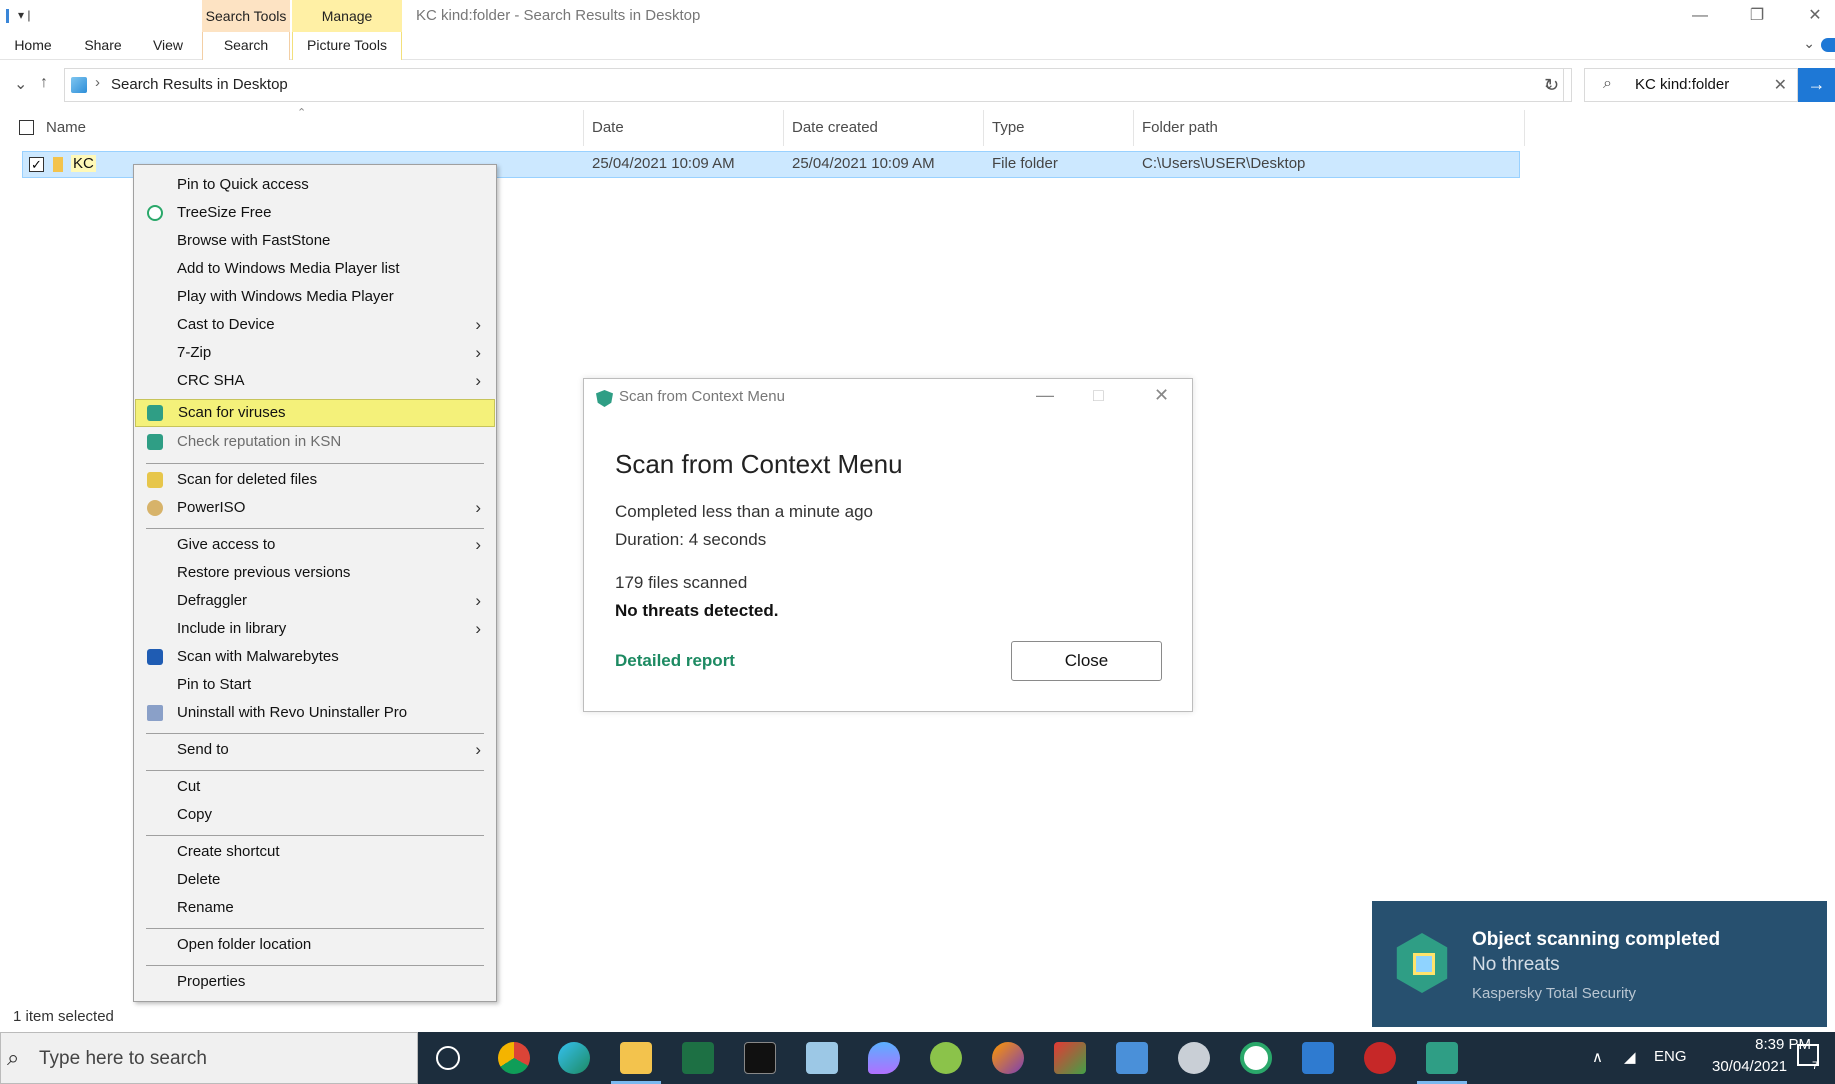  What do you see at coordinates (1256, 1058) in the screenshot?
I see `treesize-taskbar-icon` at bounding box center [1256, 1058].